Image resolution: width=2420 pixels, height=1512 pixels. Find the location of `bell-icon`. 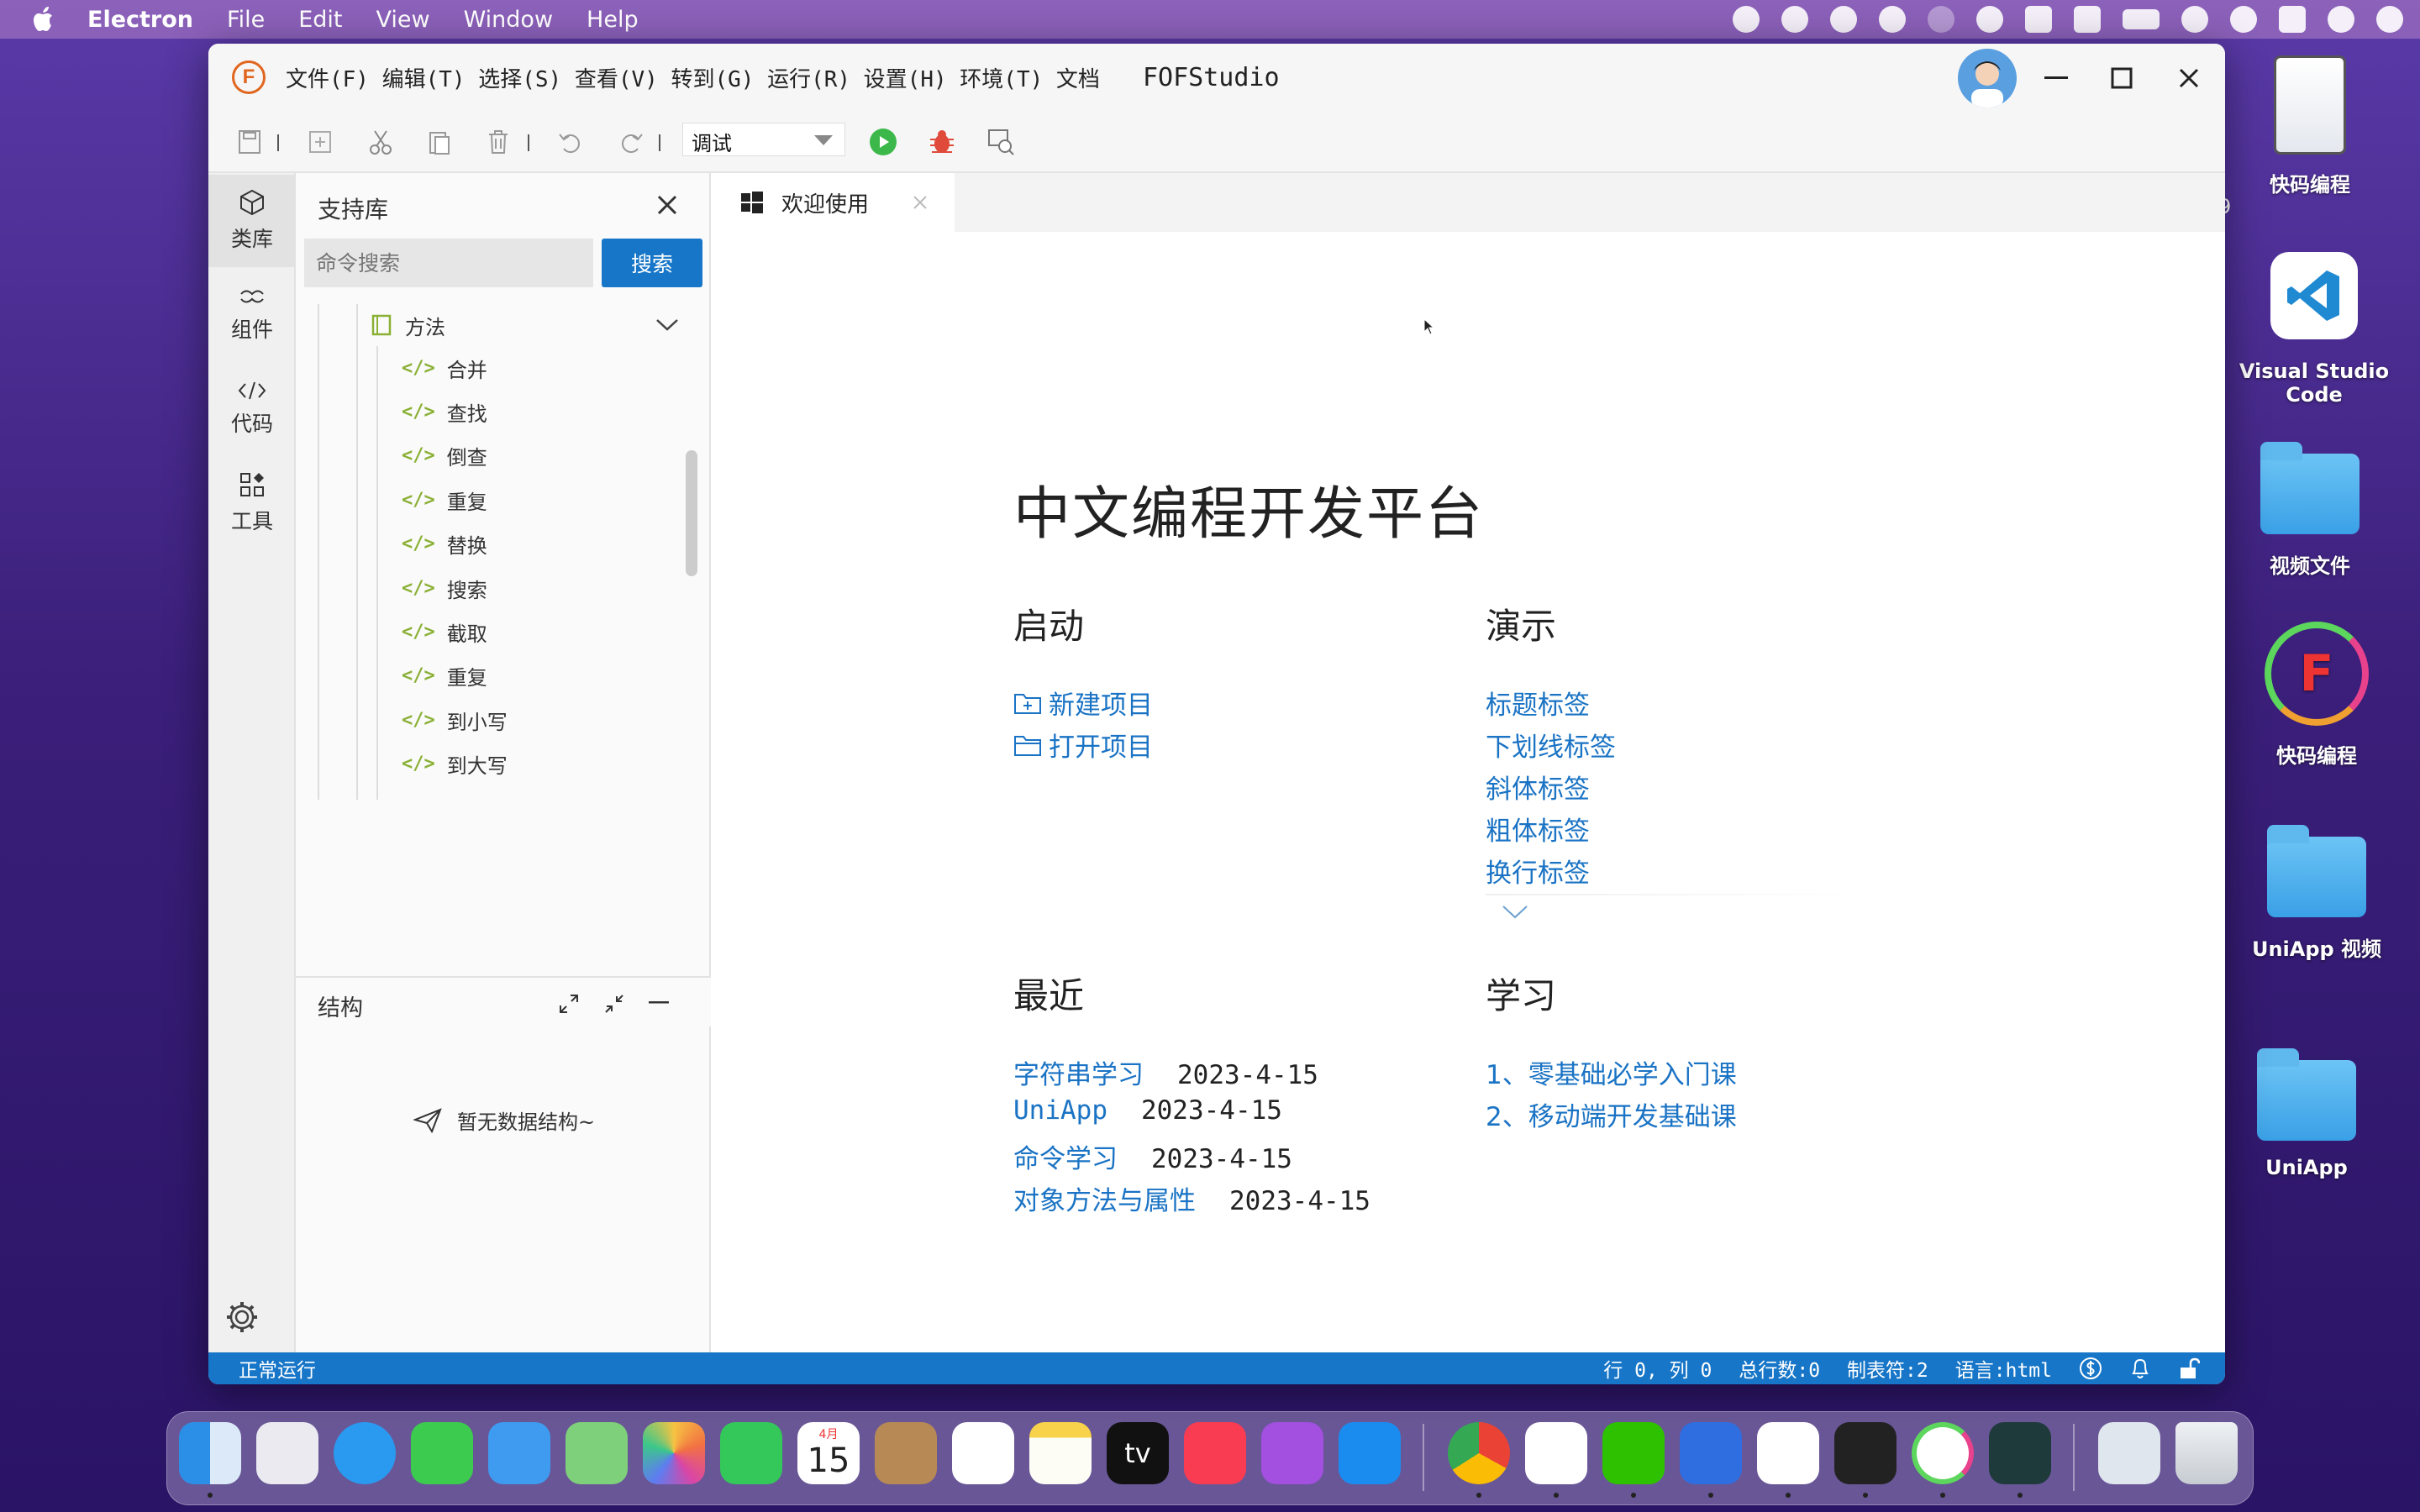

bell-icon is located at coordinates (2140, 1368).